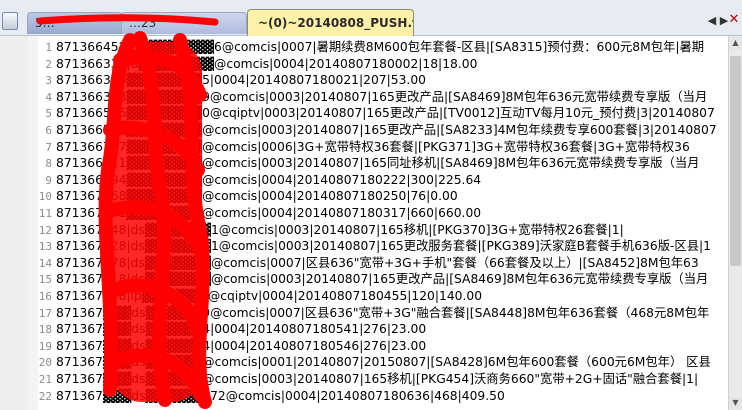 The width and height of the screenshot is (742, 410). What do you see at coordinates (734, 20) in the screenshot?
I see `close-tab-icon: ✕` at bounding box center [734, 20].